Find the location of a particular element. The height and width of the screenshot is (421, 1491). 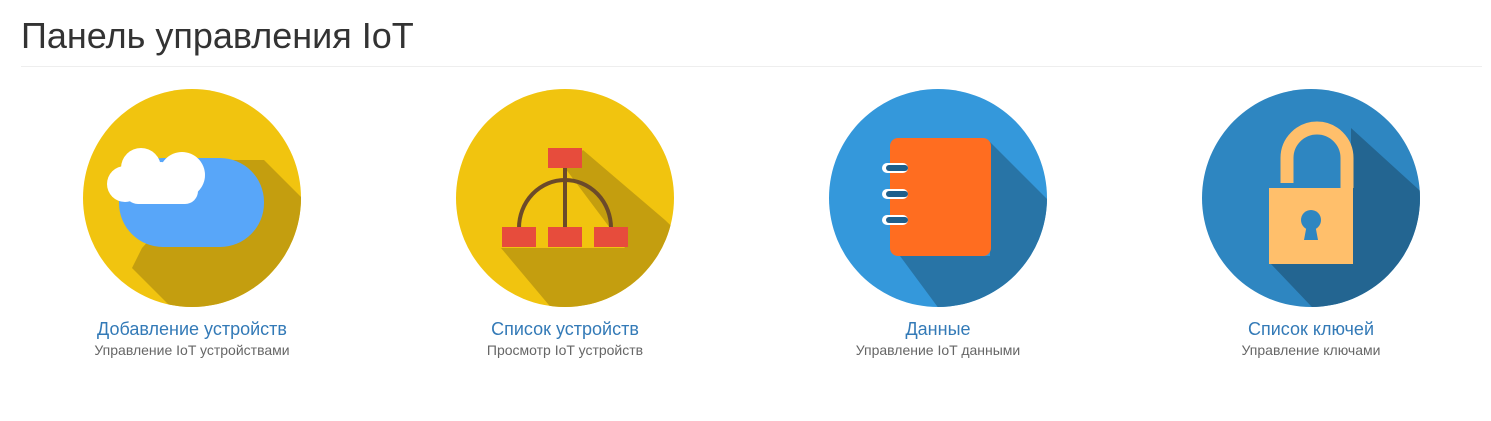

tile-key-list: Список ключей Управление ключами is located at coordinates (1311, 228).